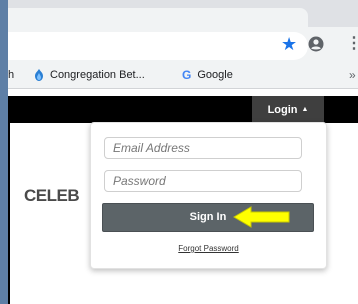 The image size is (358, 304). I want to click on tab-strip, so click(183, 13).